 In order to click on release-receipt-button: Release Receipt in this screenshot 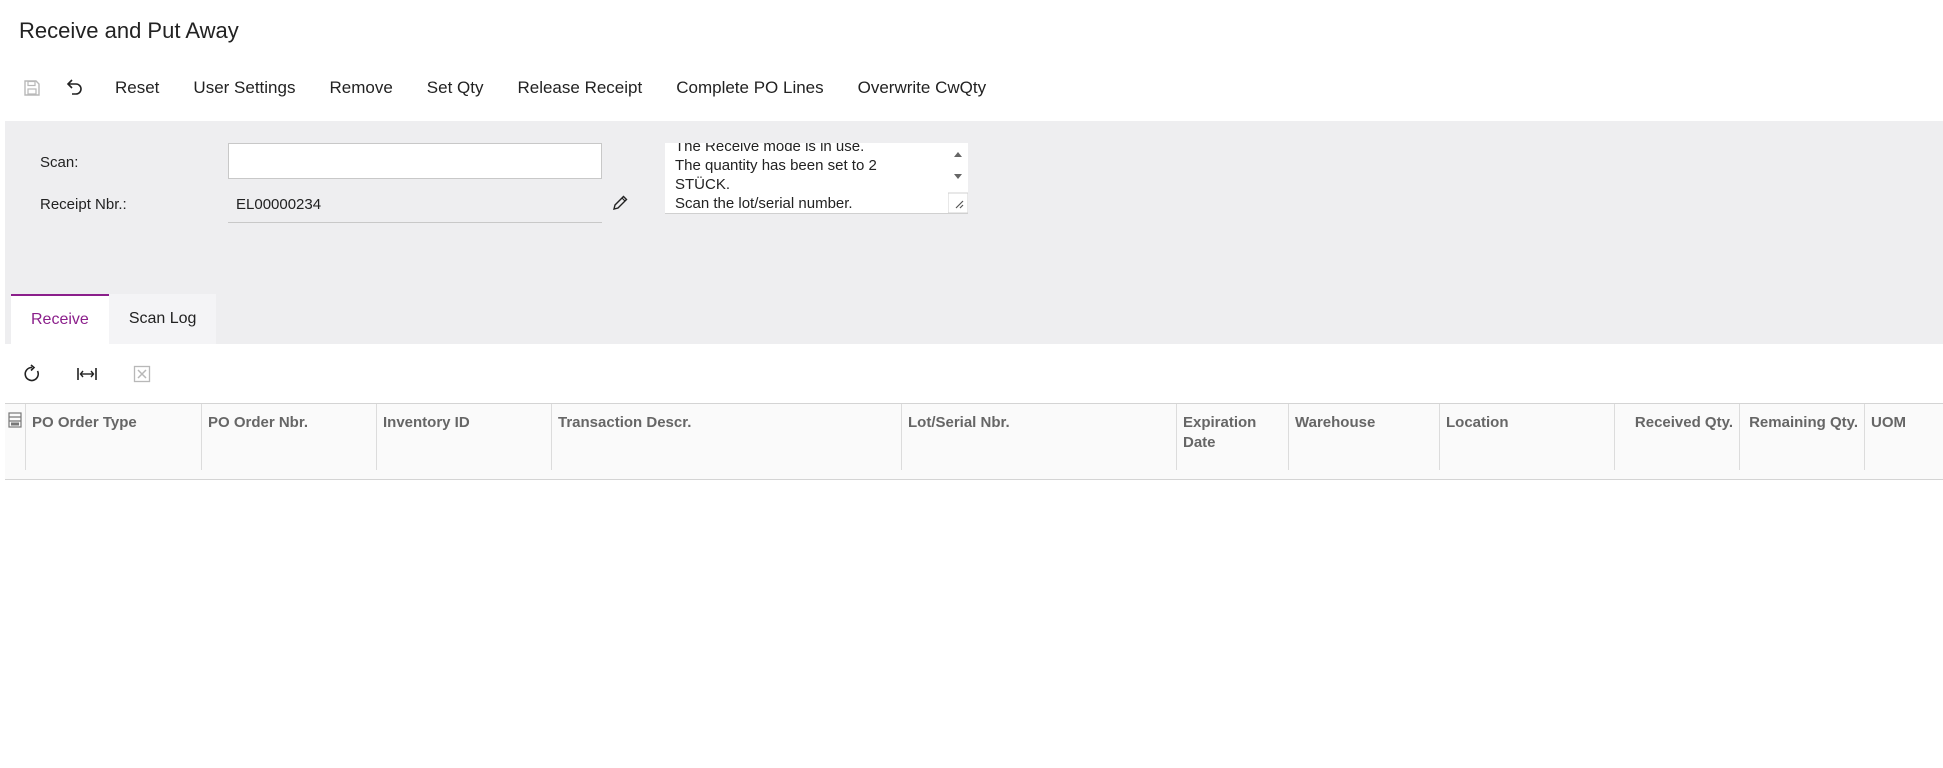, I will do `click(579, 88)`.